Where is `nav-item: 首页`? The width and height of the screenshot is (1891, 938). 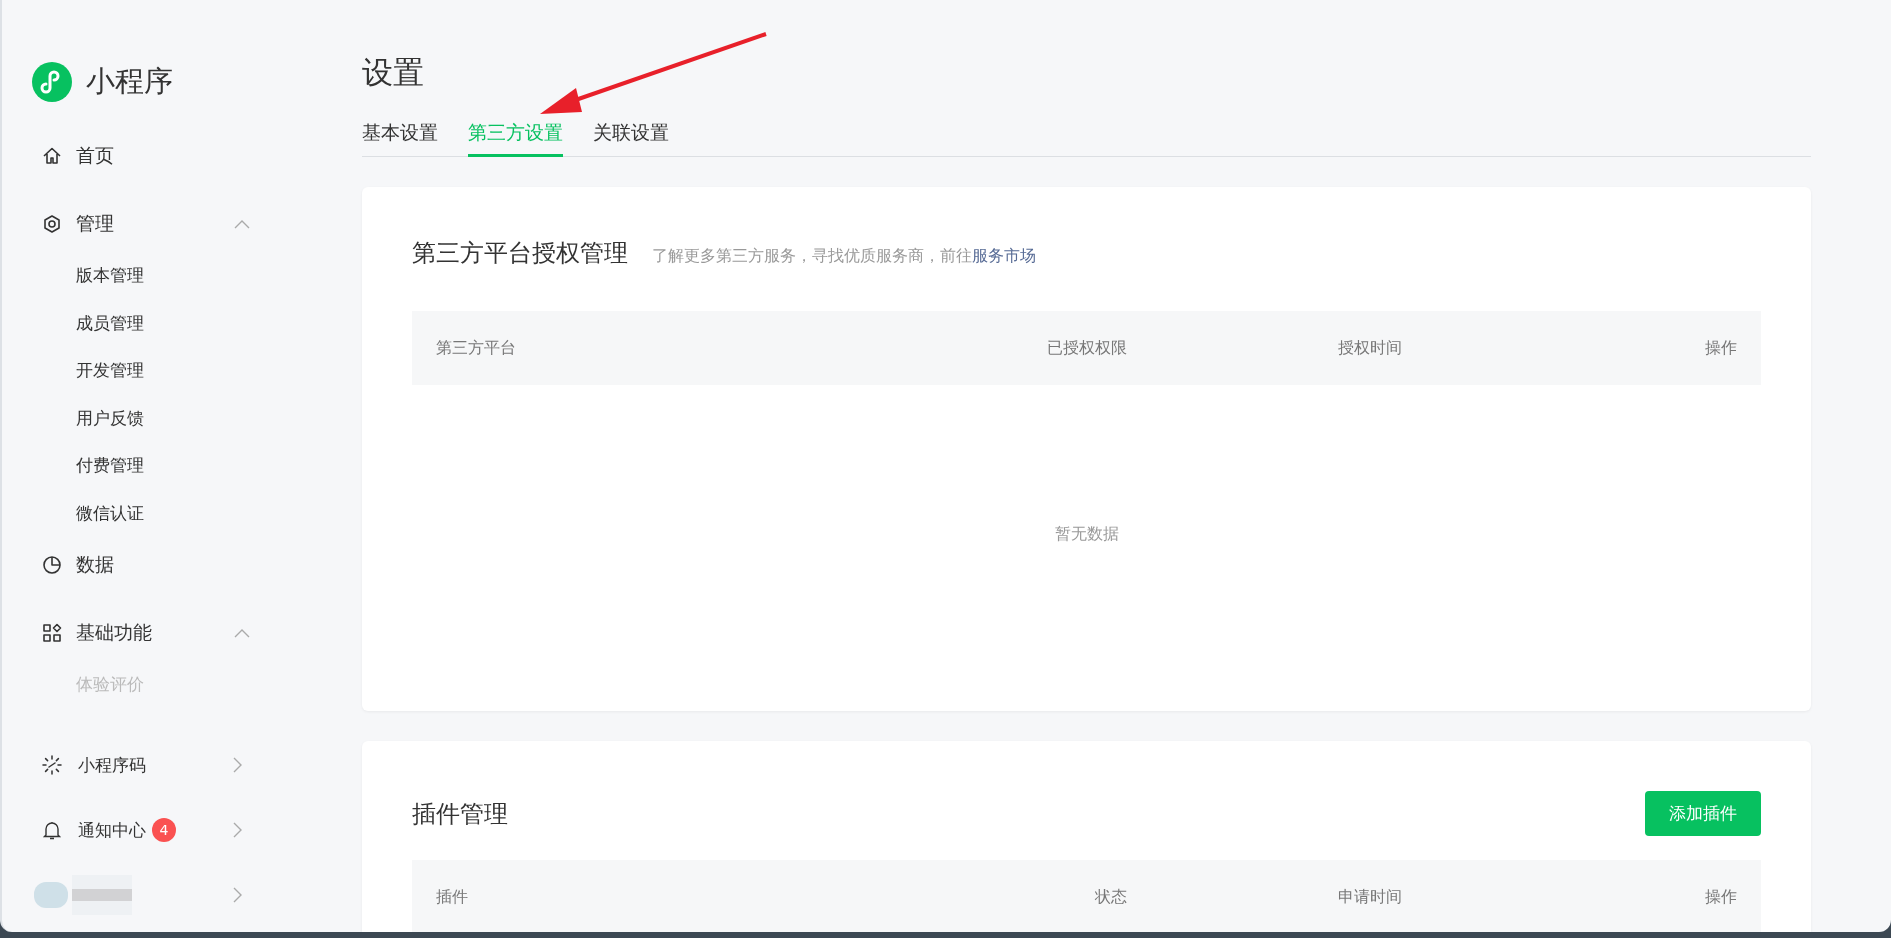
nav-item: 首页 is located at coordinates (95, 156).